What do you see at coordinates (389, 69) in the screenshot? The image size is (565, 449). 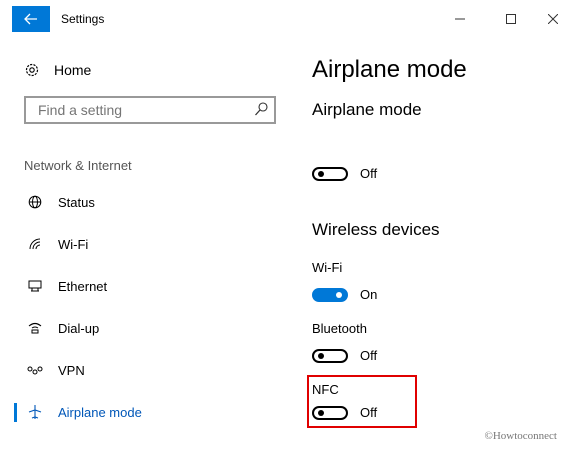 I see `page-title: Airplane mode` at bounding box center [389, 69].